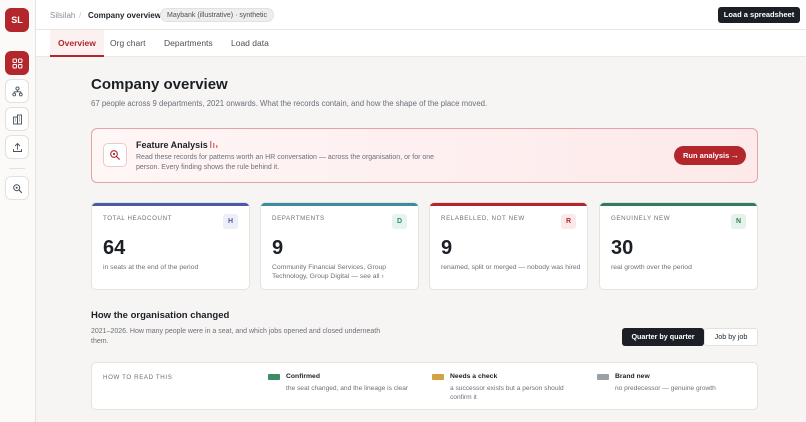  I want to click on run-analysis-label: Run analysis, so click(706, 155).